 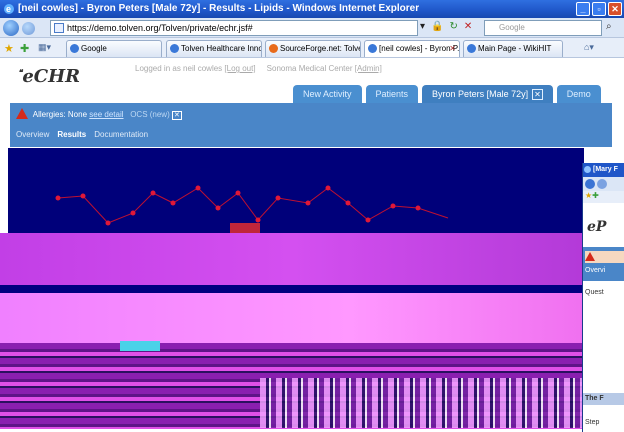 What do you see at coordinates (487, 94) in the screenshot?
I see `tab-patient-byron-peters: Byron Peters [Male 72y] ✕` at bounding box center [487, 94].